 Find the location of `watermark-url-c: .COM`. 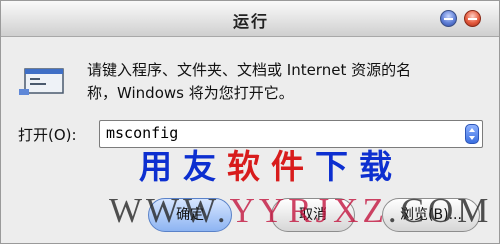

watermark-url-c: .COM is located at coordinates (440, 210).